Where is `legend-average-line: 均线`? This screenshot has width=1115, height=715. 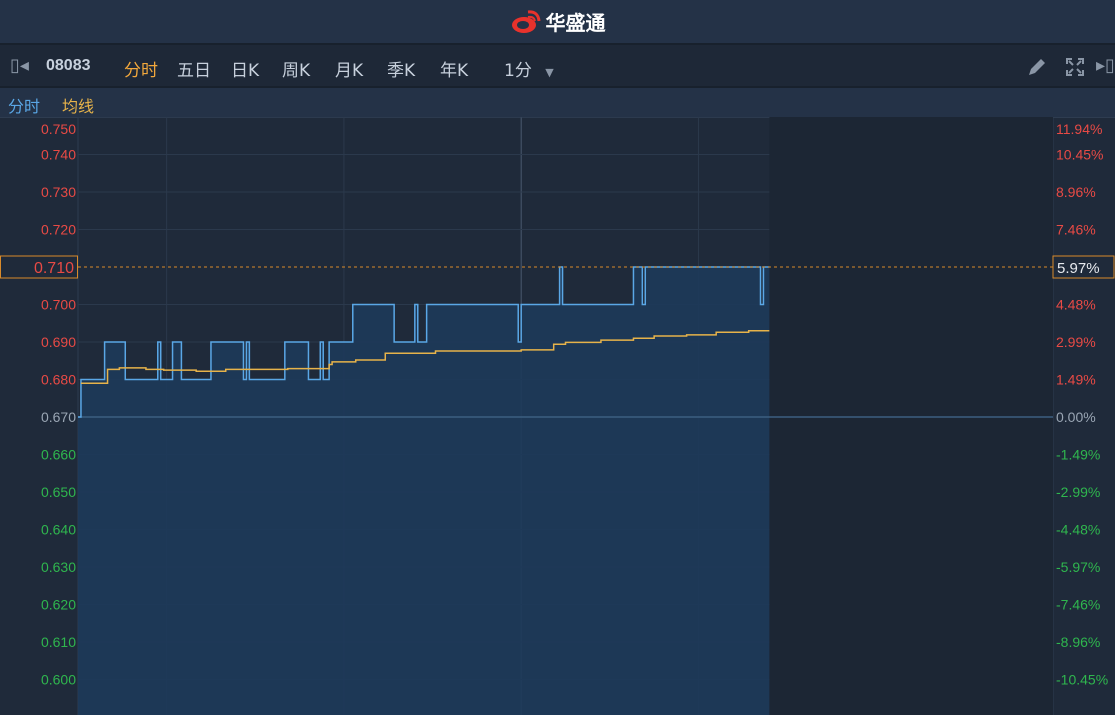
legend-average-line: 均线 is located at coordinates (78, 106).